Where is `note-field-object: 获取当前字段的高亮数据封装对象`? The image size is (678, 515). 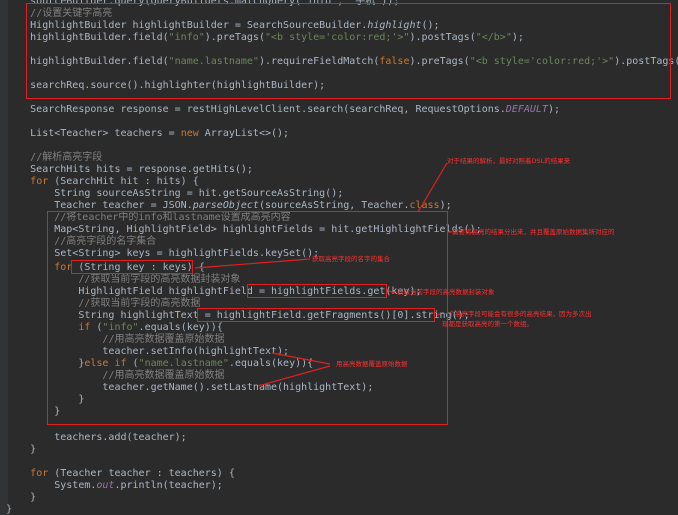 note-field-object: 获取当前字段的高亮数据封装对象 is located at coordinates (446, 292).